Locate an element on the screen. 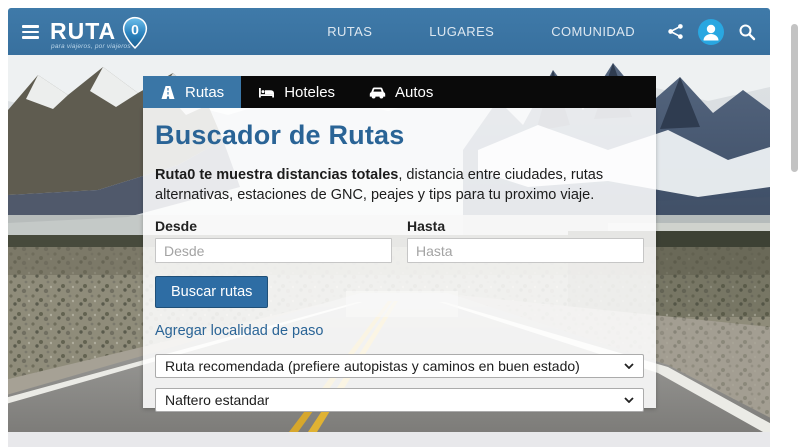  to-field-group: Hasta is located at coordinates (525, 240).